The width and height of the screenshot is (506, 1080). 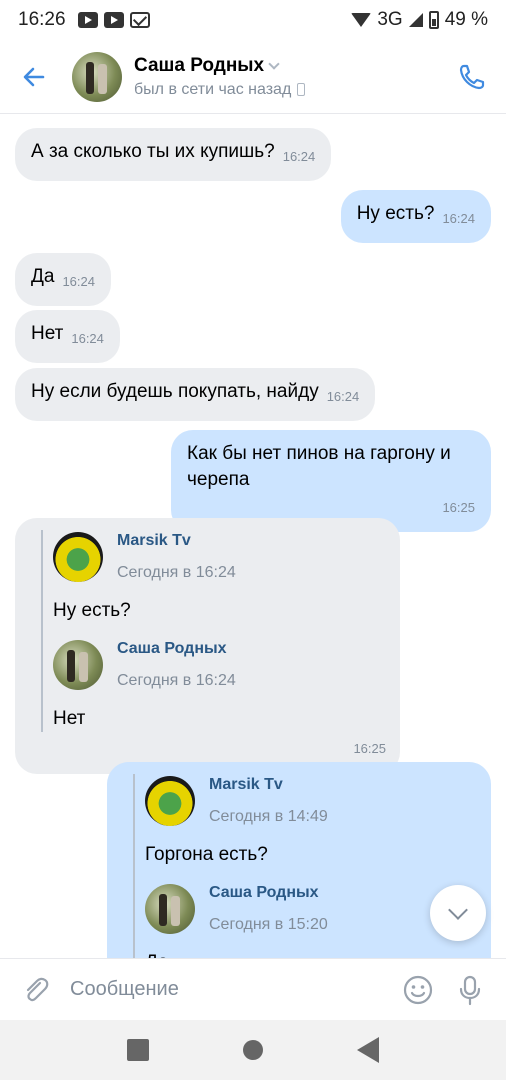 I want to click on message-text: Да, so click(x=43, y=276).